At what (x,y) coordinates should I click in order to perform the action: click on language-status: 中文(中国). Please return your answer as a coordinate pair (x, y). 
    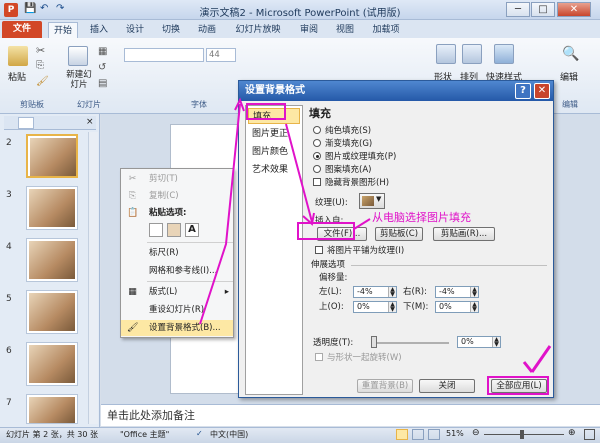
    Looking at the image, I should click on (229, 434).